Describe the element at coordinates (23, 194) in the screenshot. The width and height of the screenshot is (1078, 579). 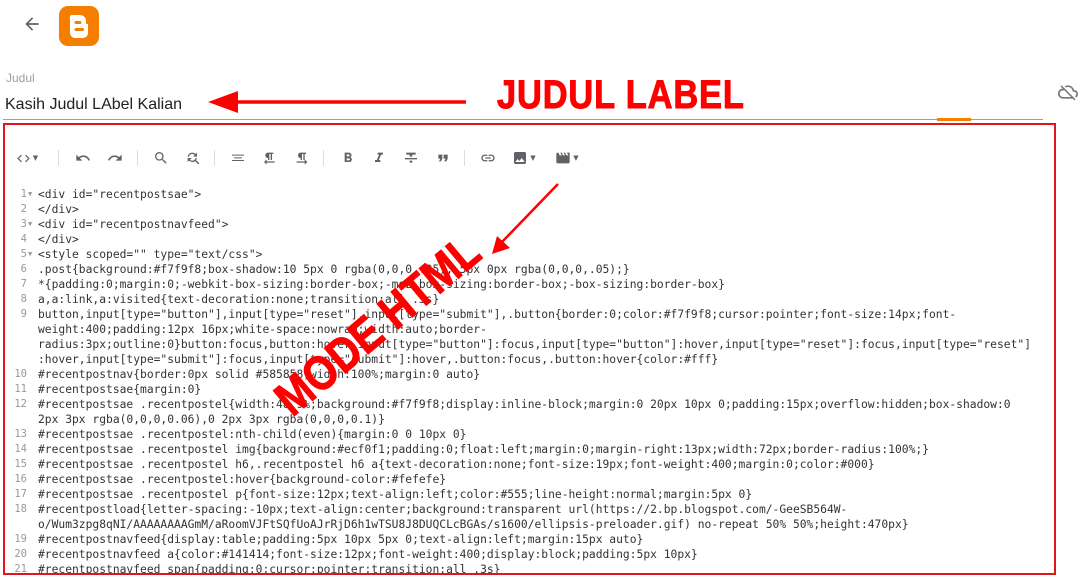
I see `line-number-text: 1` at that location.